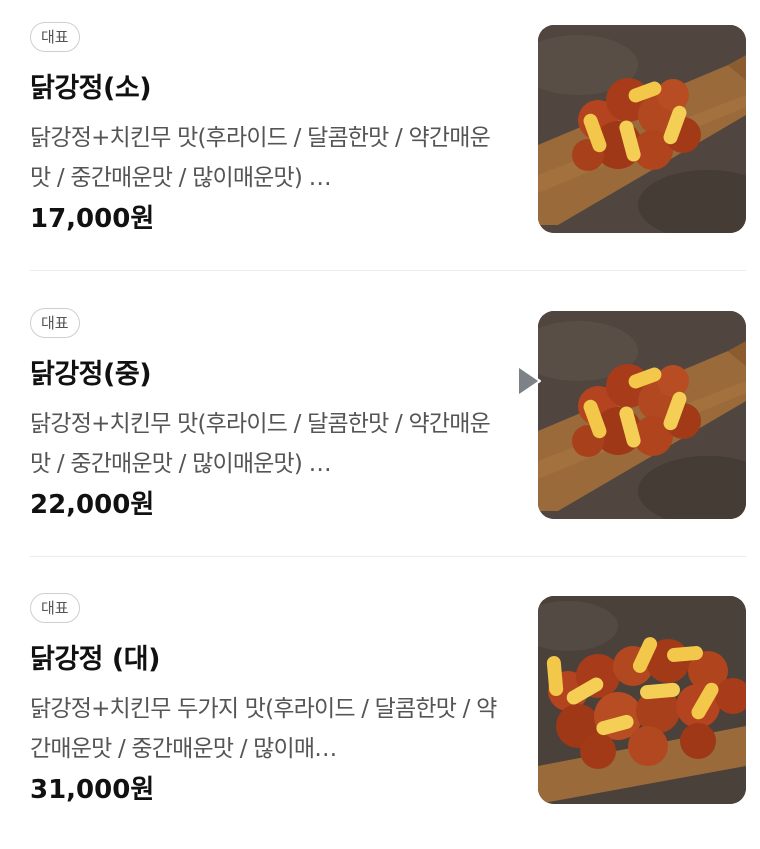 The image size is (760, 849). I want to click on menu-item-price: 22,000원, so click(92, 505).